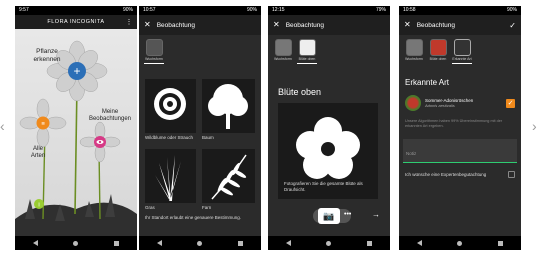 This screenshot has height=253, width=539. I want to click on expert-review-label: Ich wünsche eine Expertenbegutachtung, so click(446, 174).